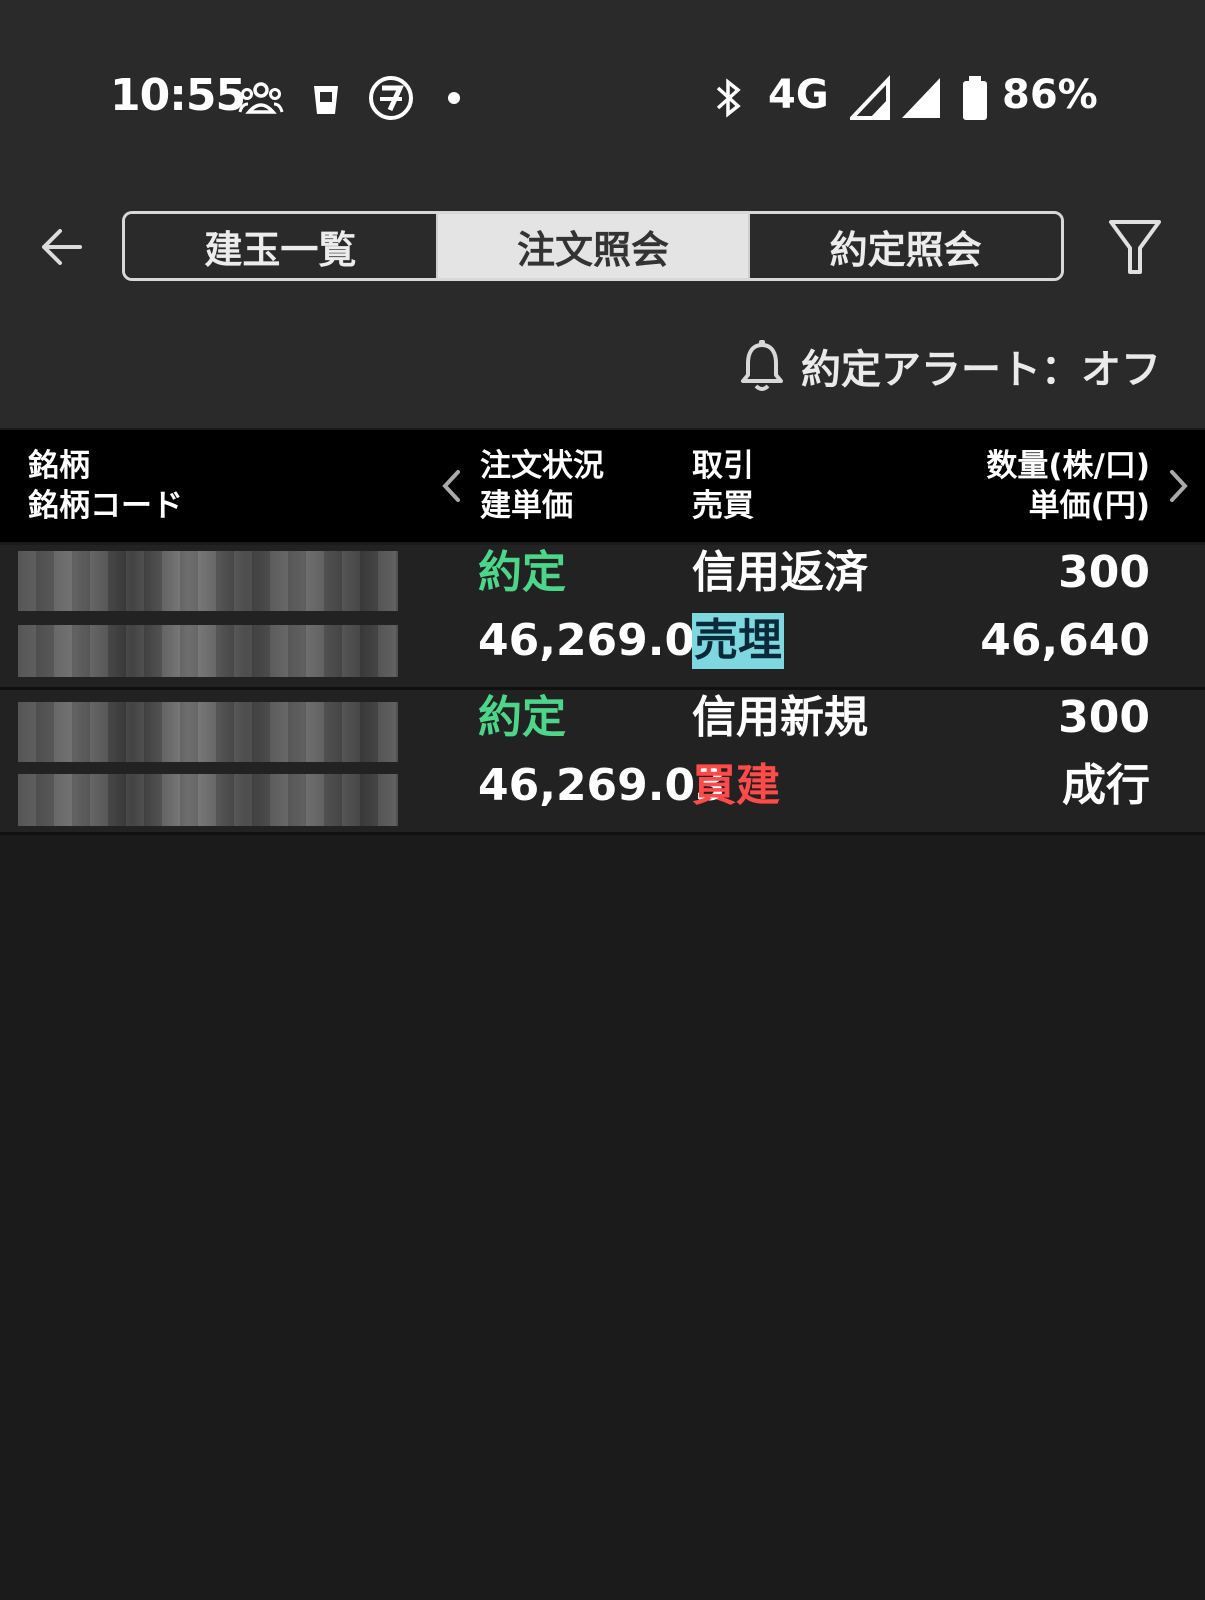  Describe the element at coordinates (451, 486) in the screenshot. I see `chevron-left-icon` at that location.